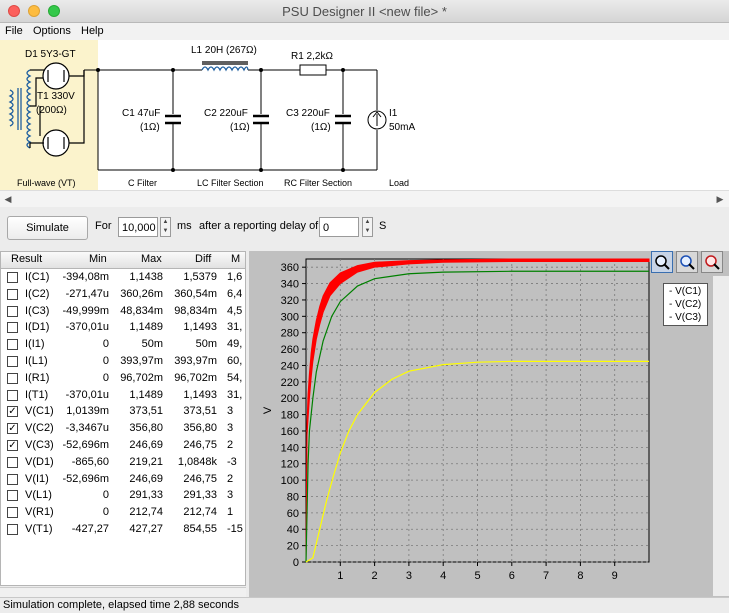 The width and height of the screenshot is (729, 613). I want to click on y-axis-label: V, so click(268, 410).